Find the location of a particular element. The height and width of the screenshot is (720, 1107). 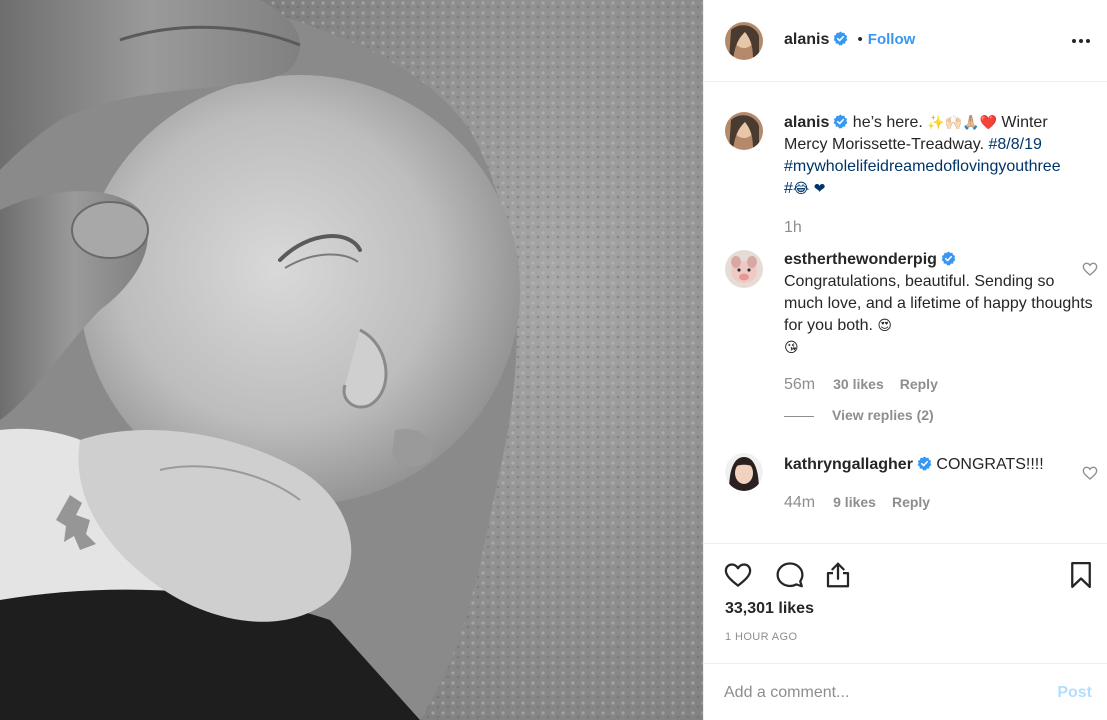

likes-count: 33,301 likes is located at coordinates (769, 609).